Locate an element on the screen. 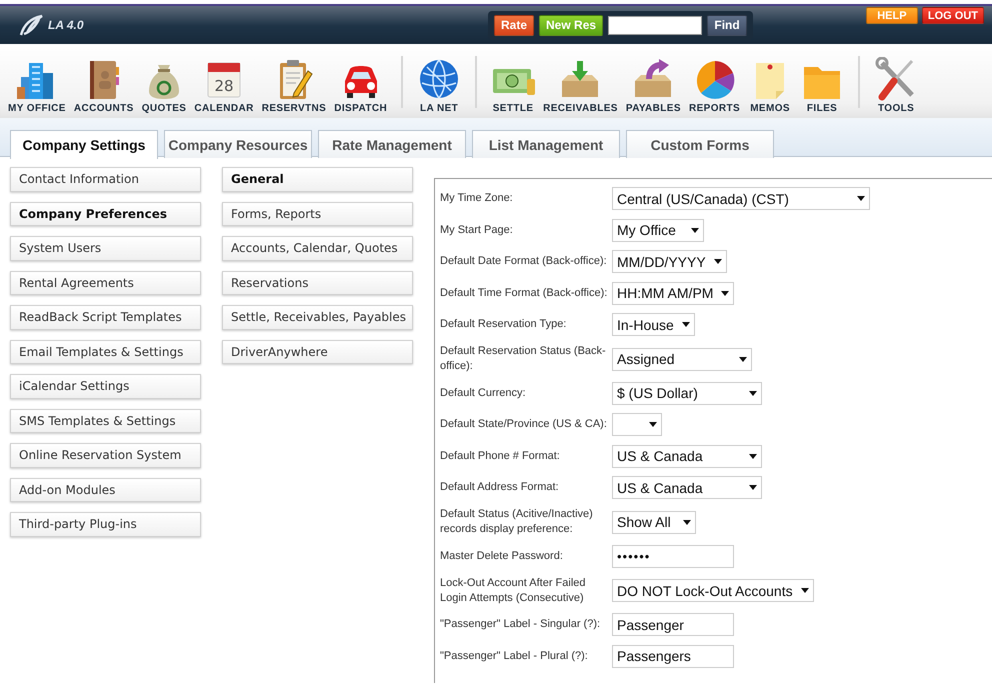 This screenshot has height=689, width=992. menu-item: Accounts, Calendar, Quotes is located at coordinates (317, 248).